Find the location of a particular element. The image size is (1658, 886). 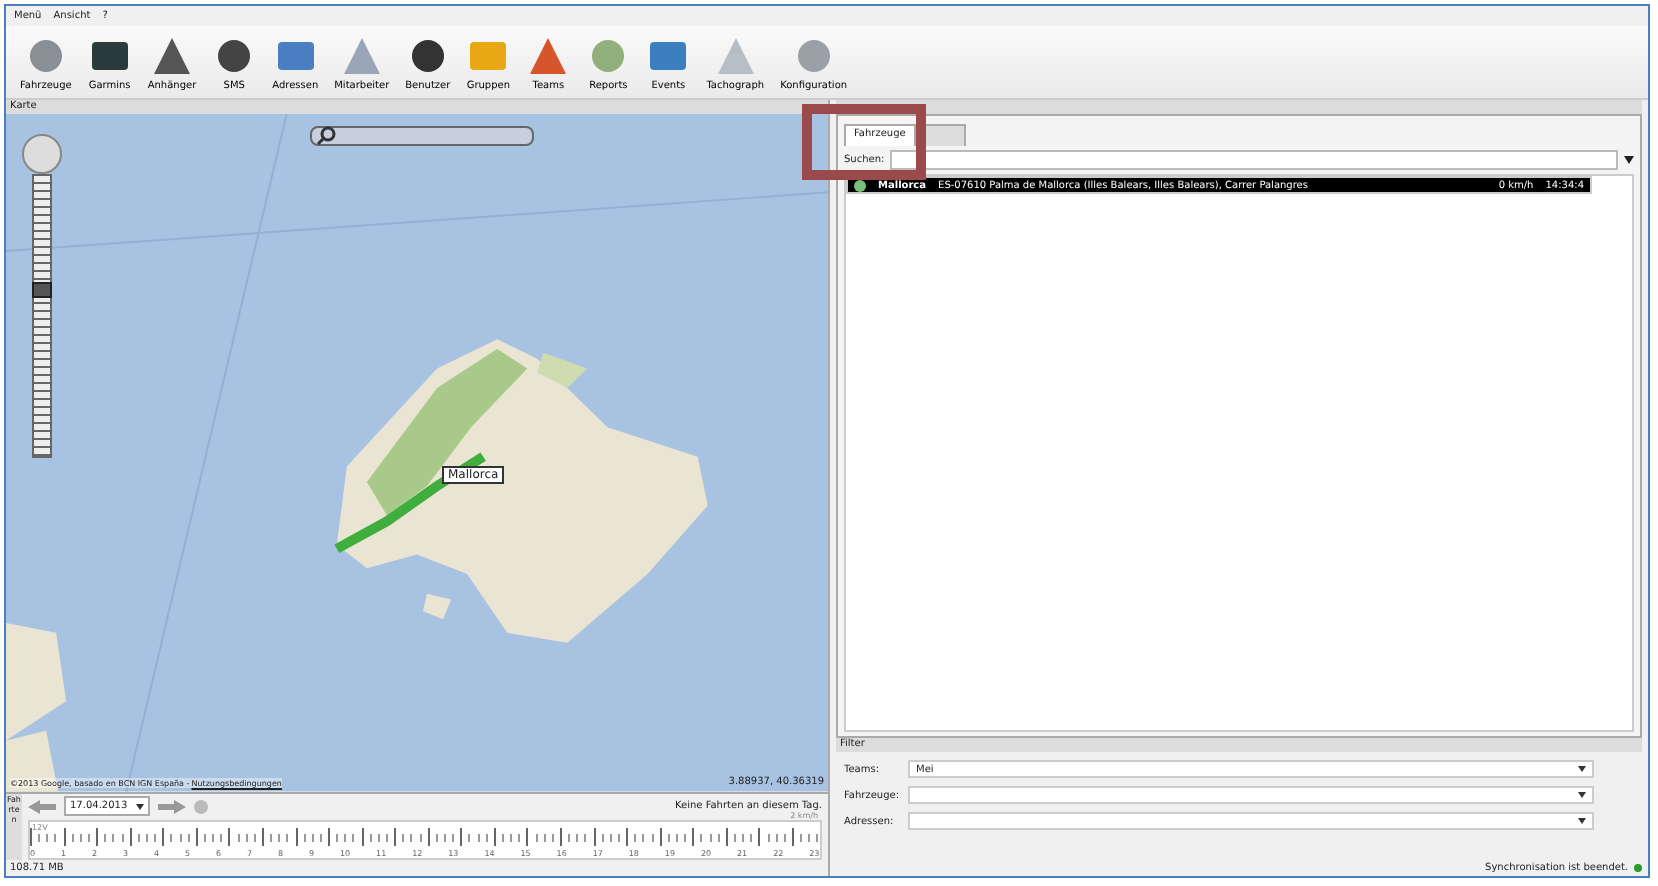

search-field is located at coordinates (1254, 160).